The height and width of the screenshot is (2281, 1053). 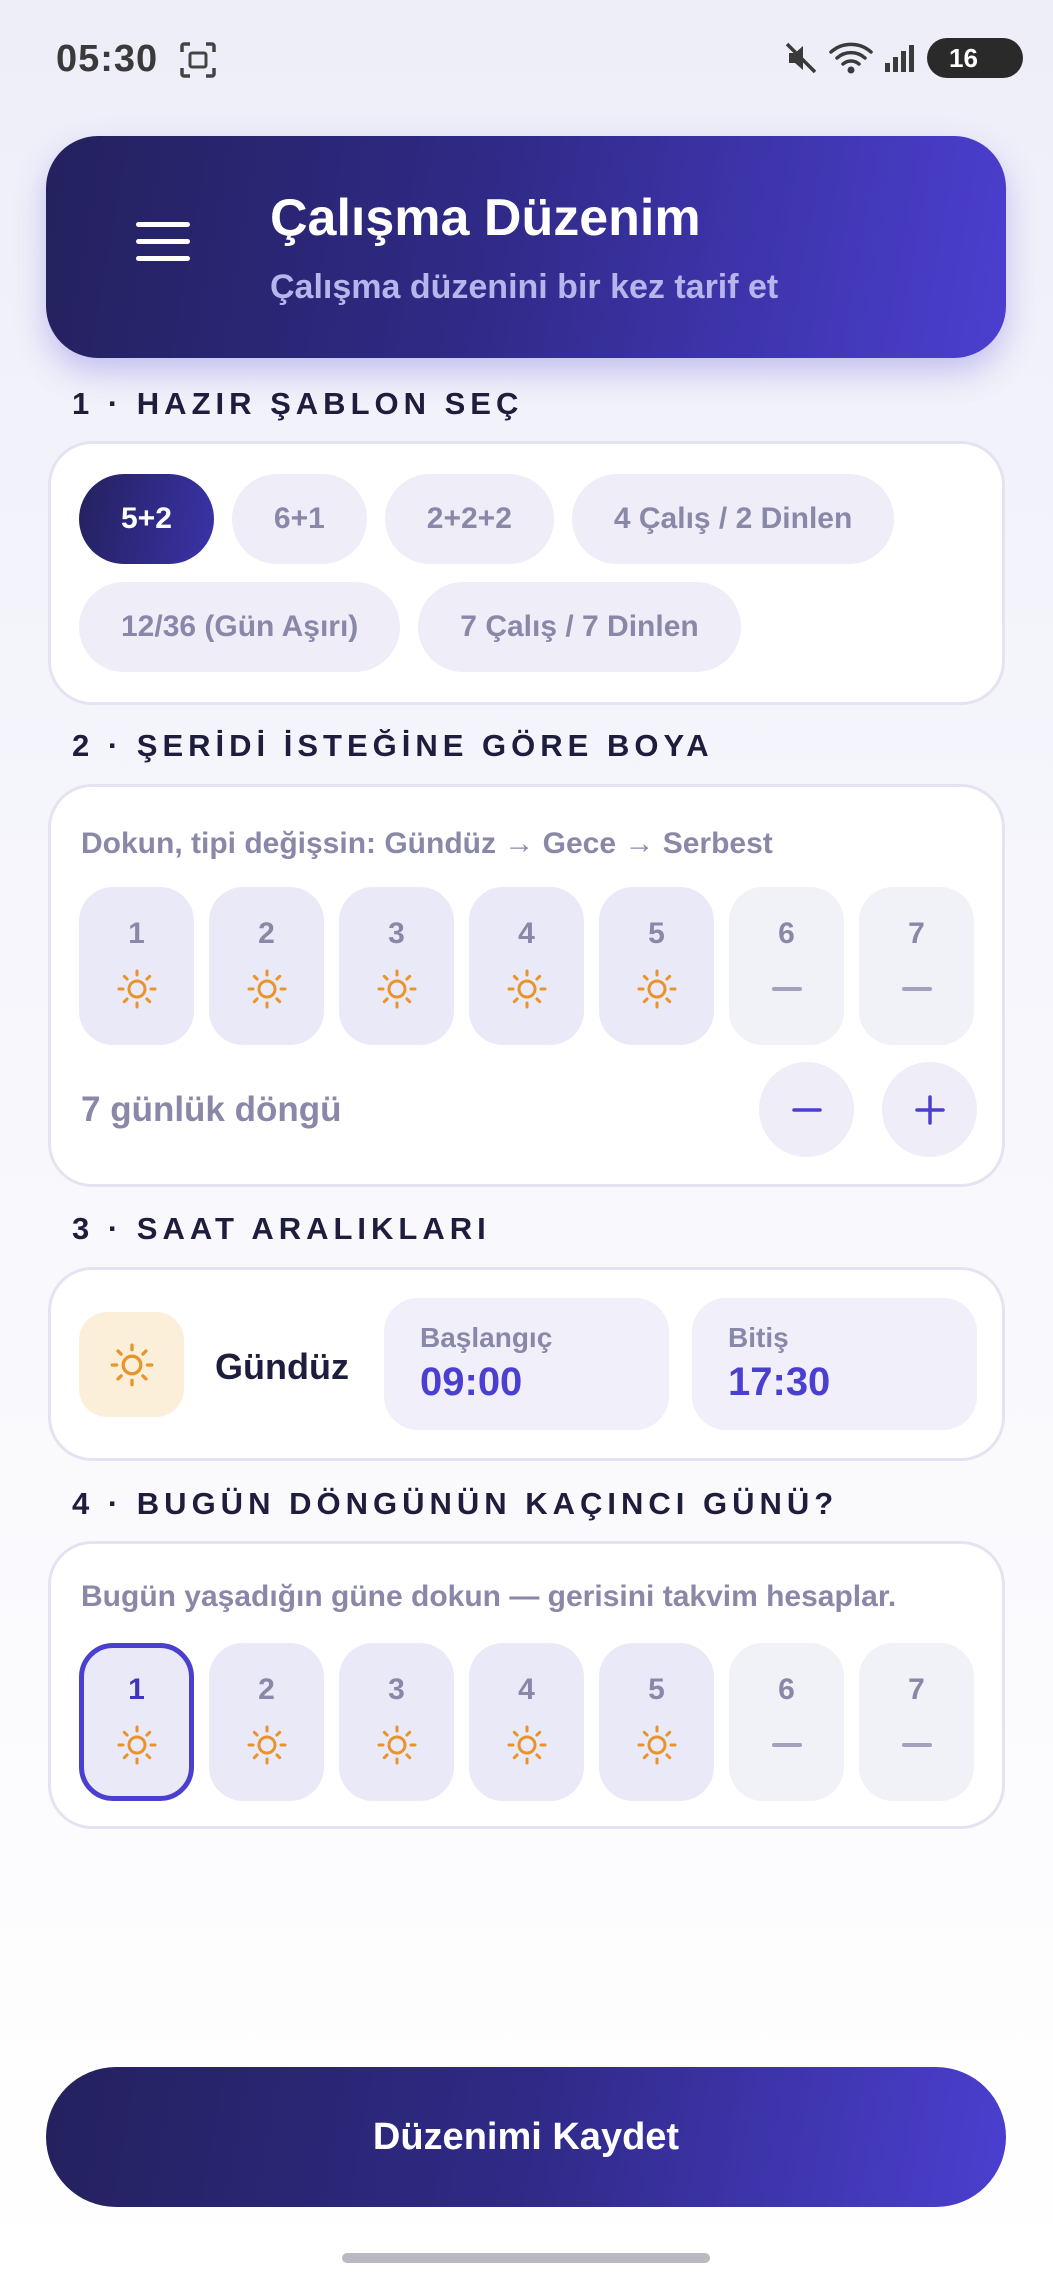 I want to click on strip-day-1: 1, so click(x=136, y=966).